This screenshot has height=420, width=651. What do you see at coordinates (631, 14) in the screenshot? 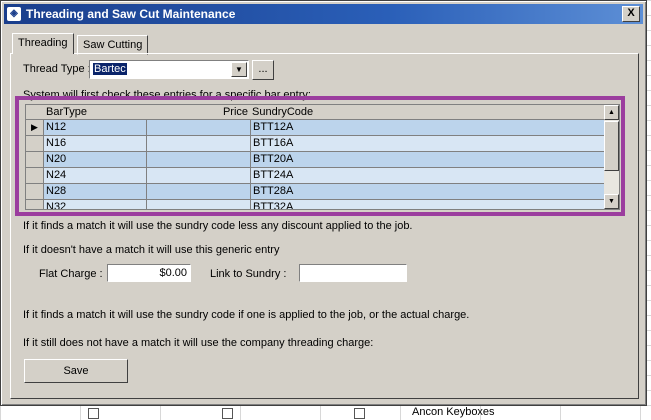
I see `close-button: X` at bounding box center [631, 14].